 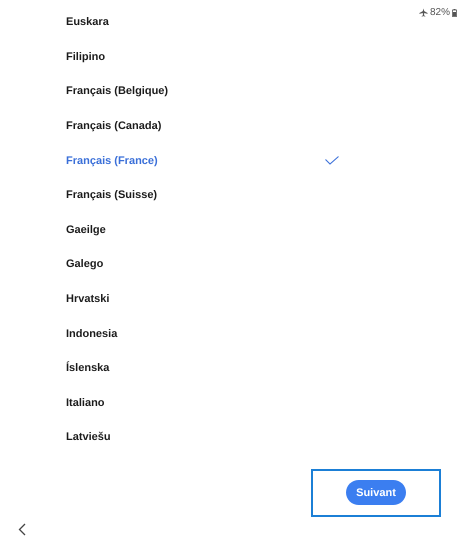 I want to click on back-icon, so click(x=22, y=529).